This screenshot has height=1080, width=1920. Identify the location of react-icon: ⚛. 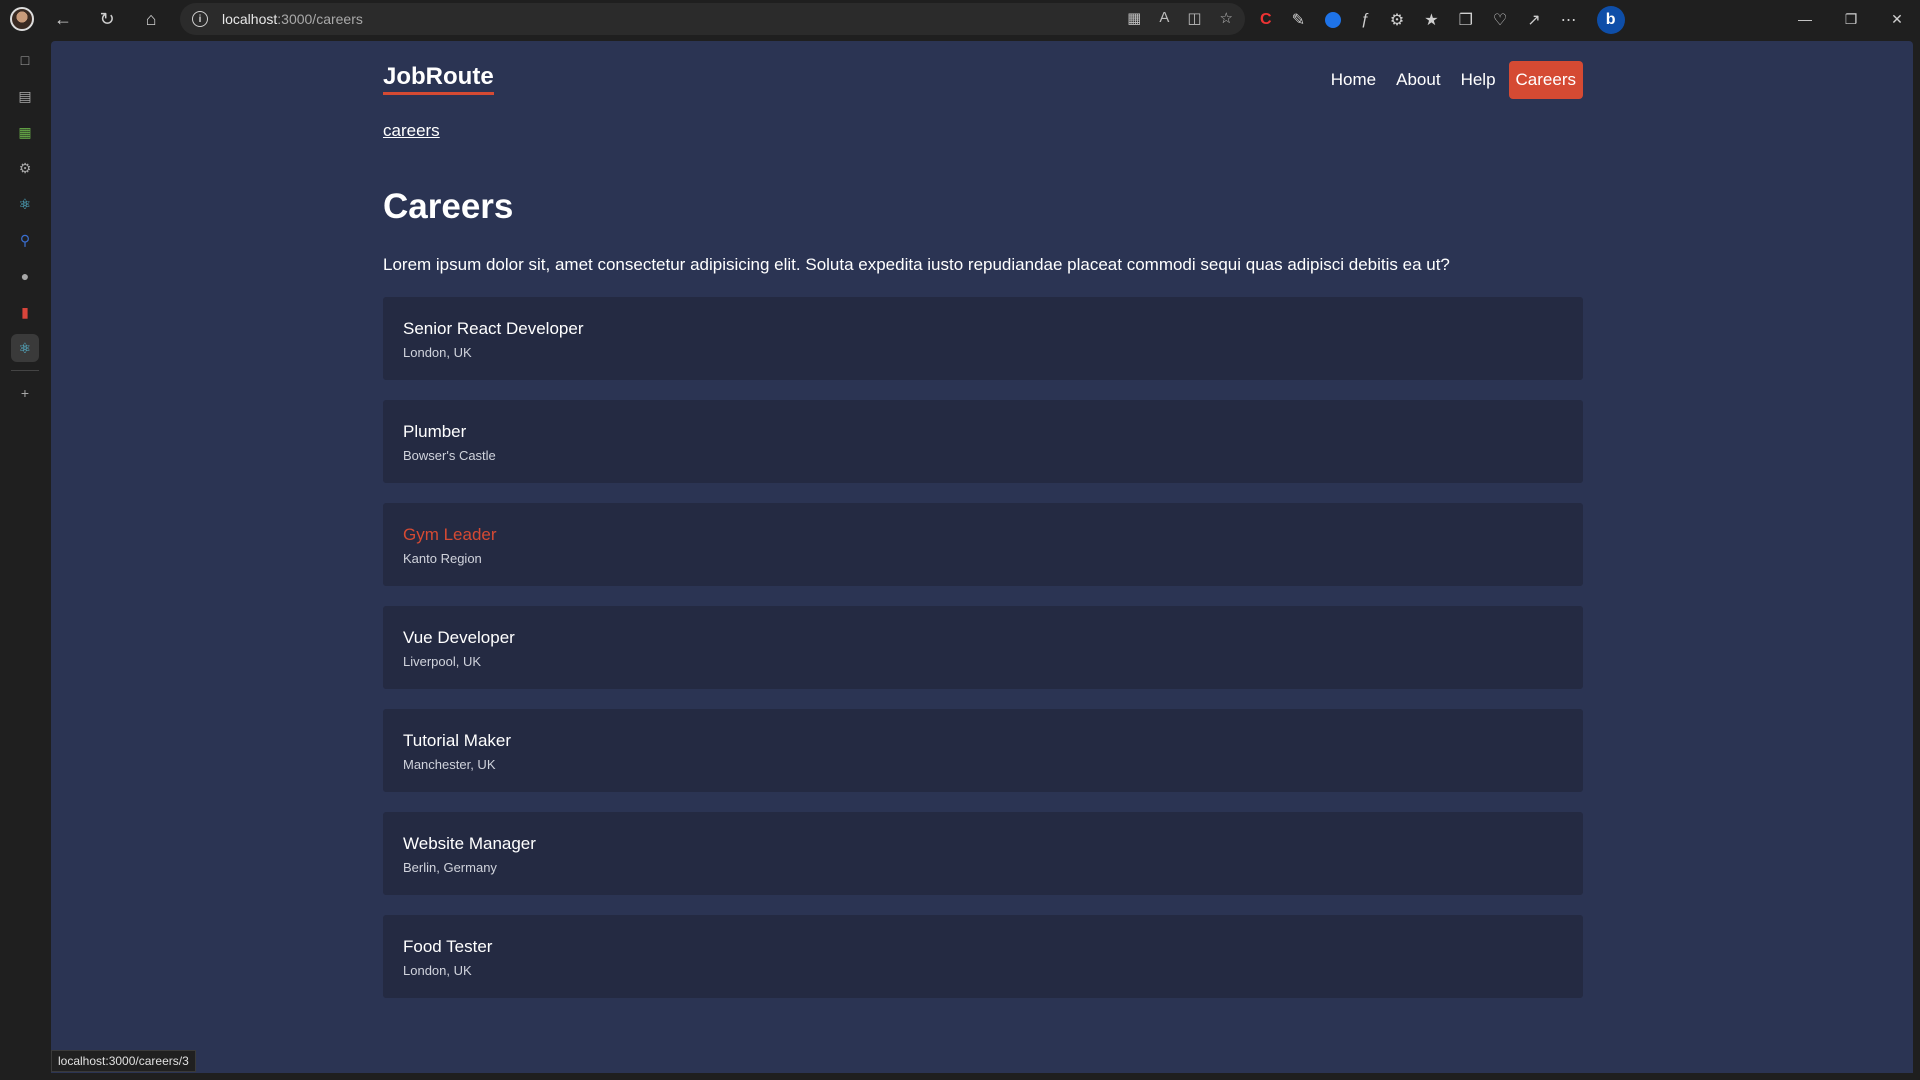
(25, 204).